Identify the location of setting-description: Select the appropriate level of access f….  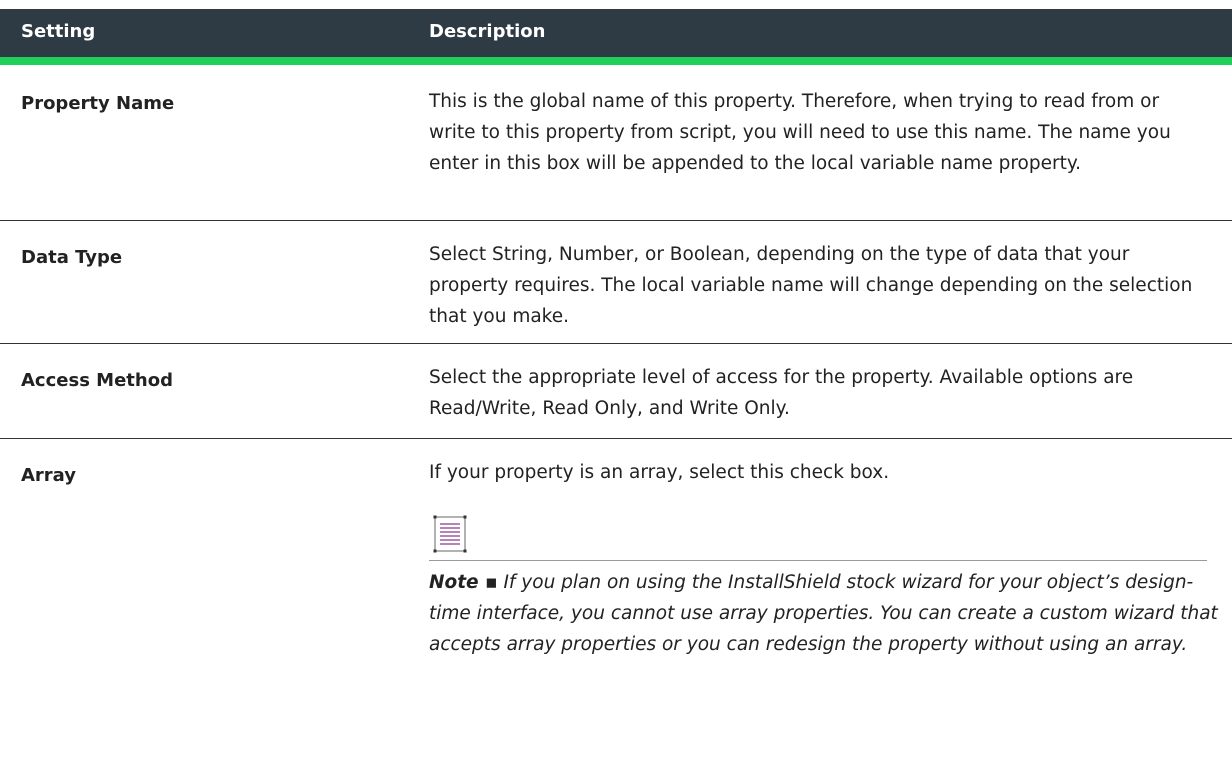
(781, 393).